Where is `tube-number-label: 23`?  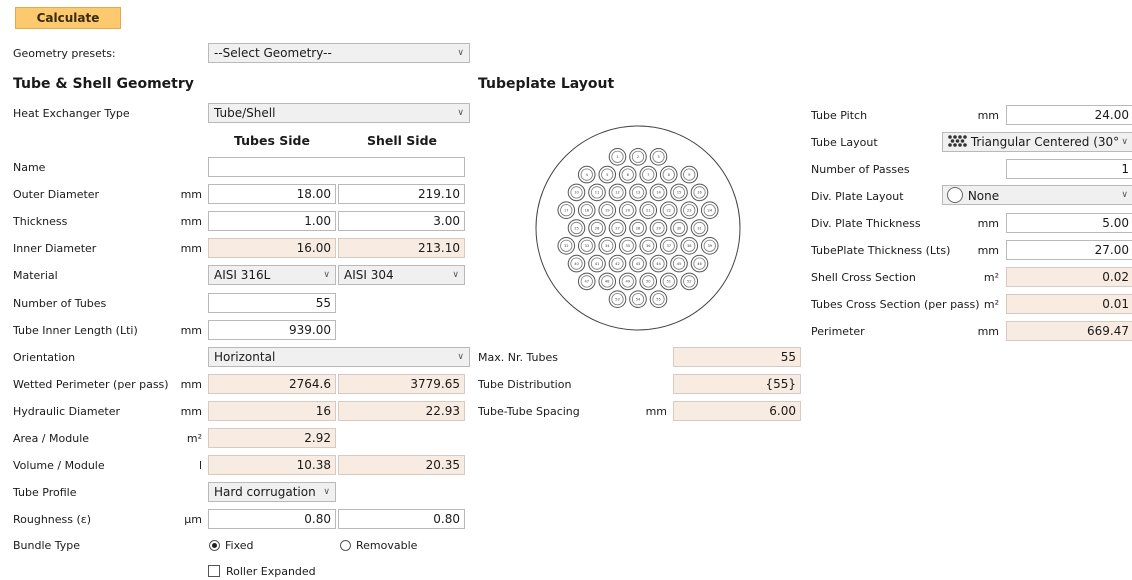
tube-number-label: 23 is located at coordinates (689, 211).